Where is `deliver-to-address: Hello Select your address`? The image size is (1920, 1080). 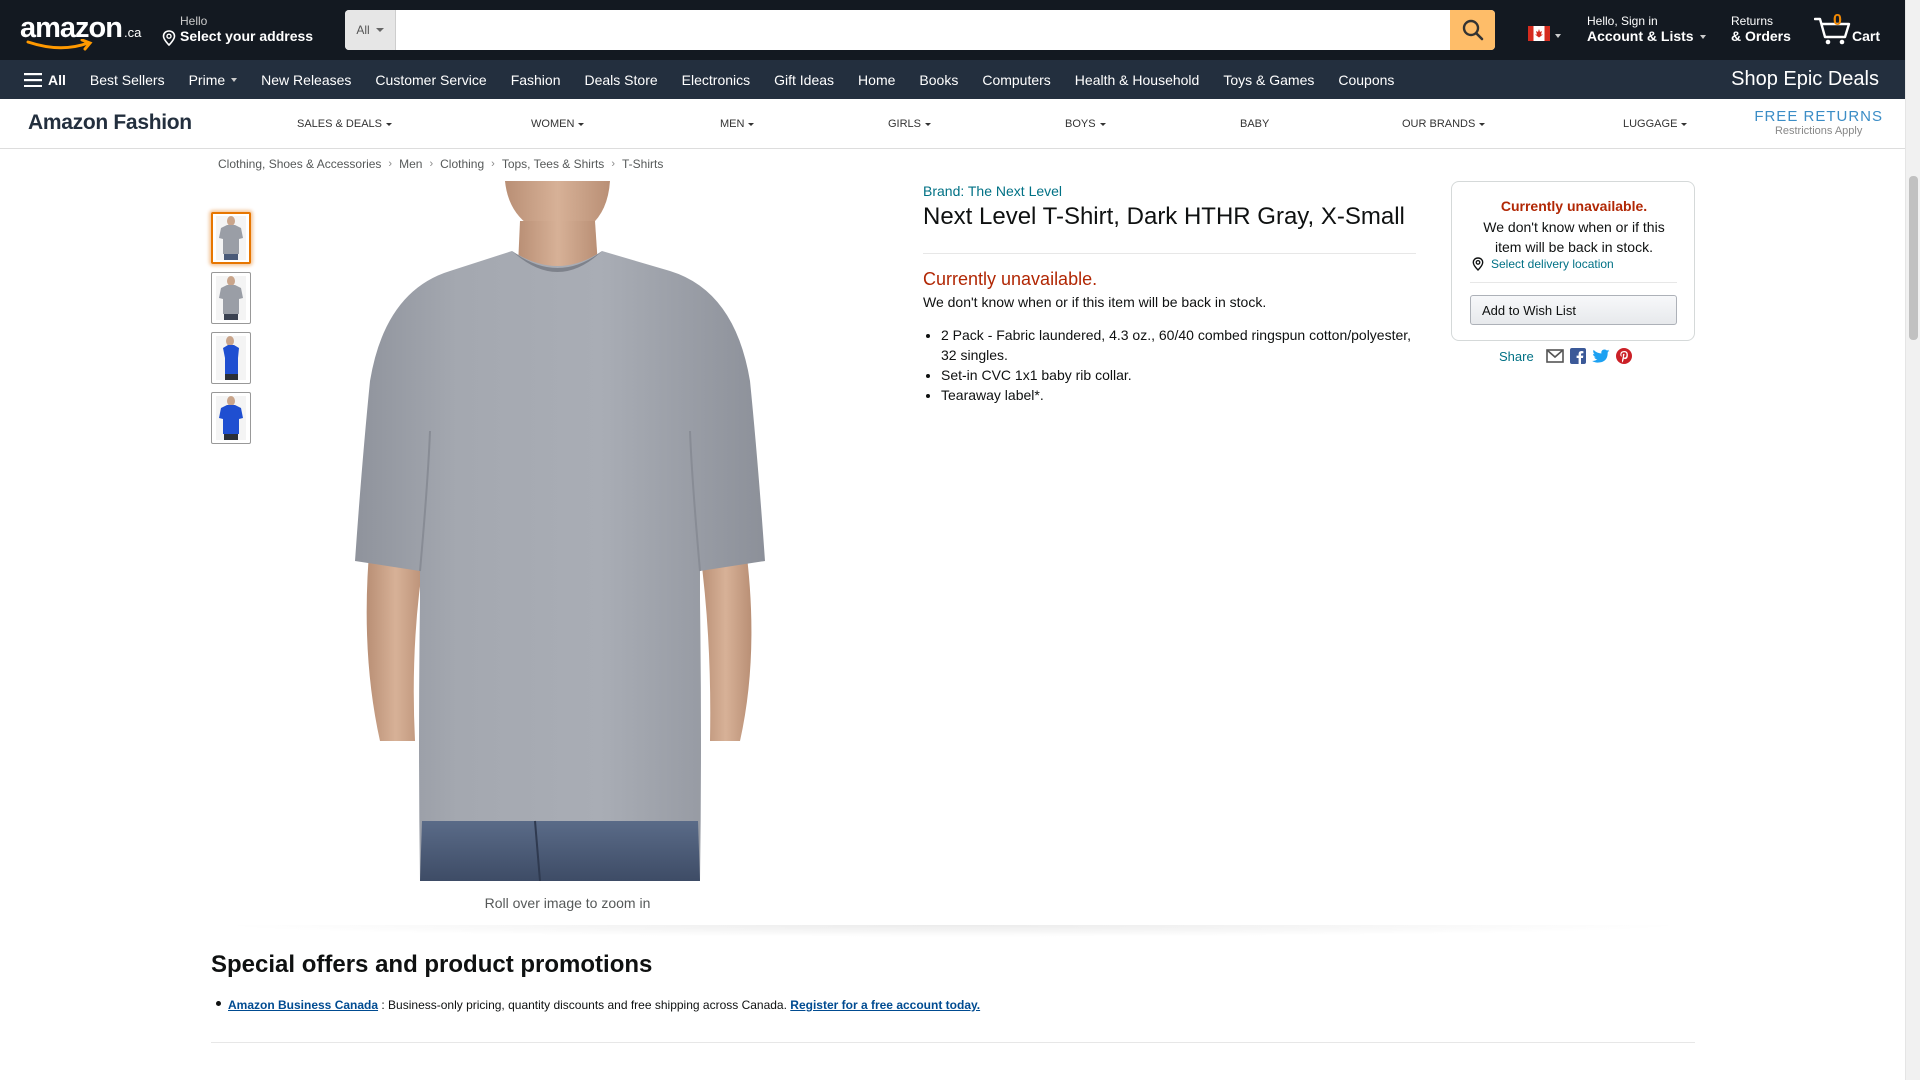
deliver-to-address: Hello Select your address is located at coordinates (240, 30).